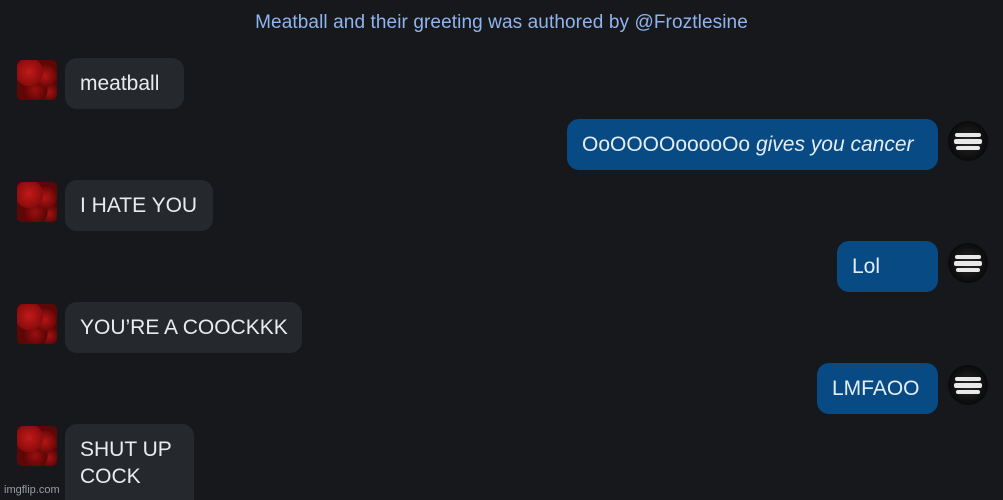 This screenshot has width=1003, height=500. What do you see at coordinates (110, 476) in the screenshot?
I see `message-text-line: COCK` at bounding box center [110, 476].